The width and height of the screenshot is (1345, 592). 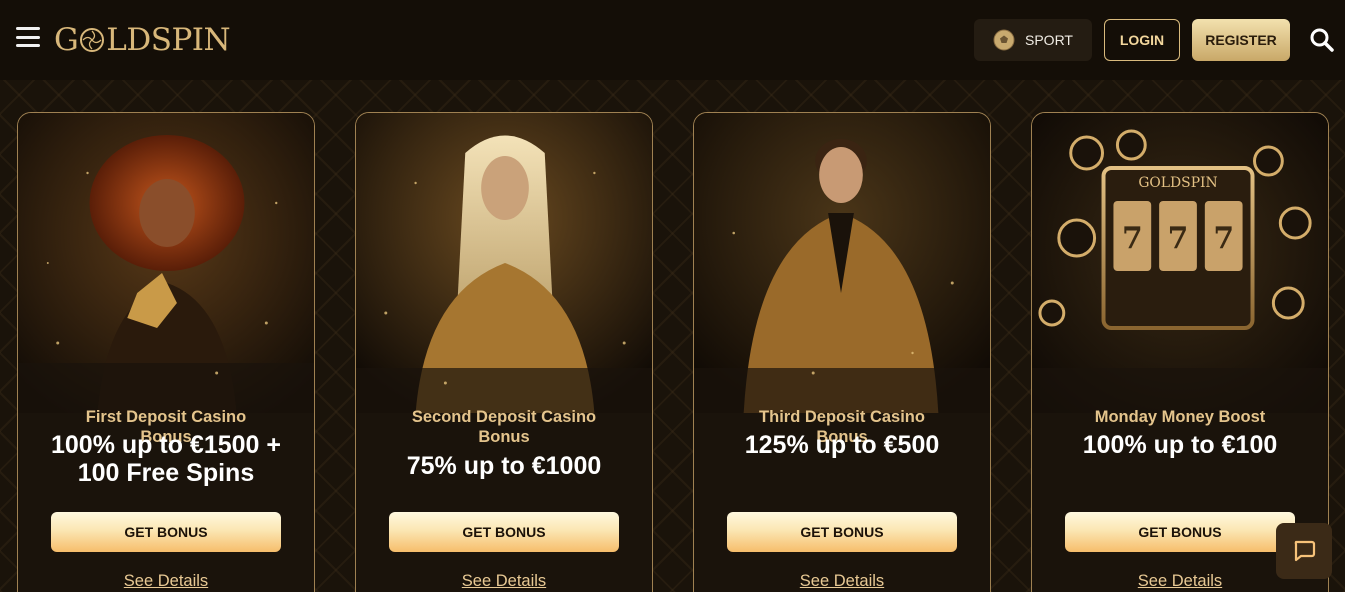 I want to click on slot-reel-2: 7, so click(x=1178, y=238).